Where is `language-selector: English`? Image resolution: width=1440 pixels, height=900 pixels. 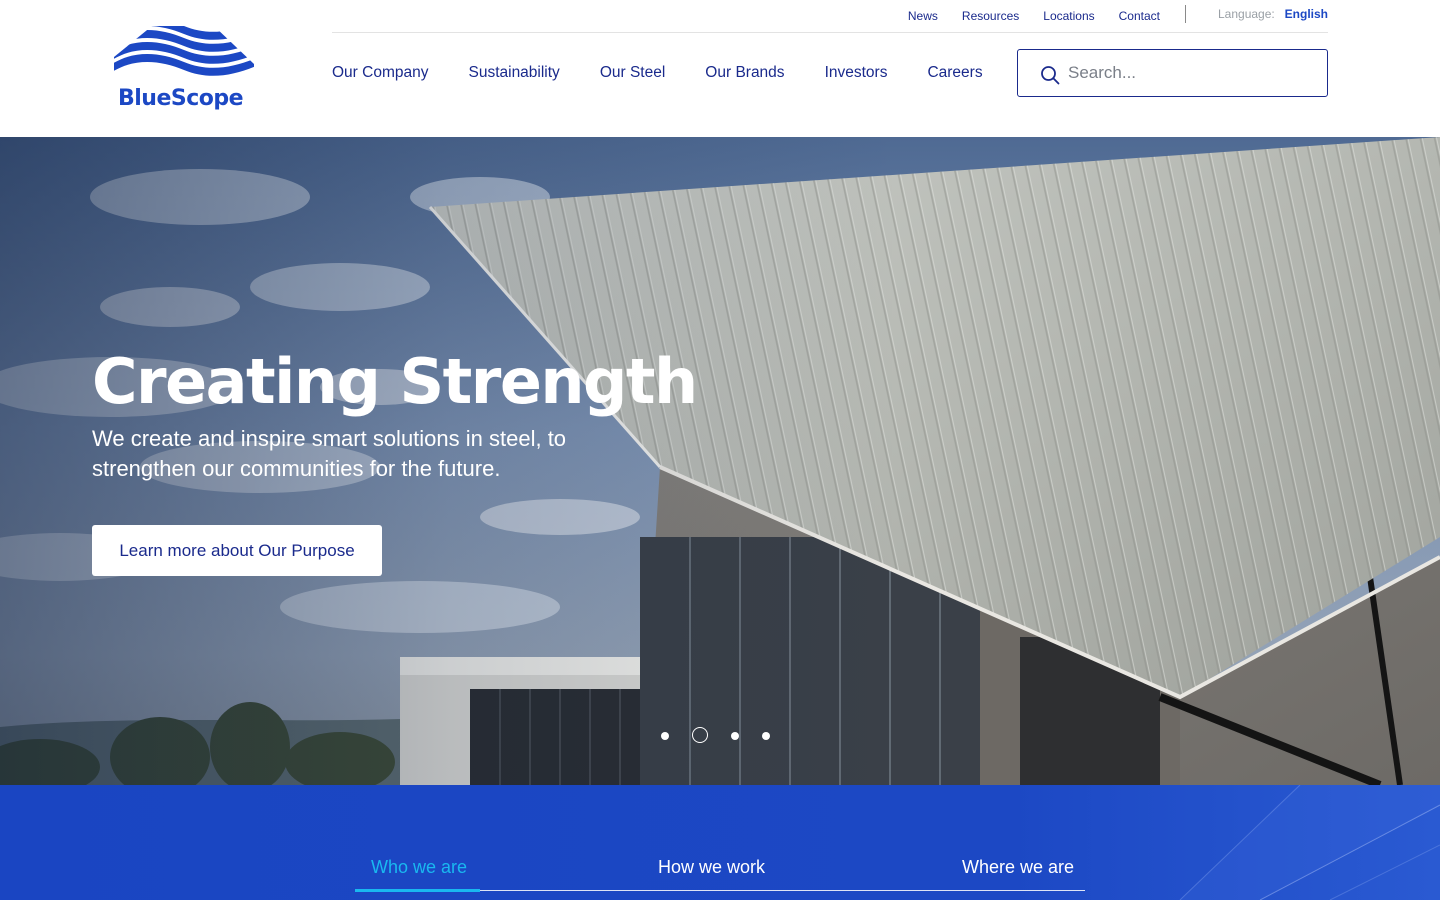
language-selector: English is located at coordinates (1306, 14).